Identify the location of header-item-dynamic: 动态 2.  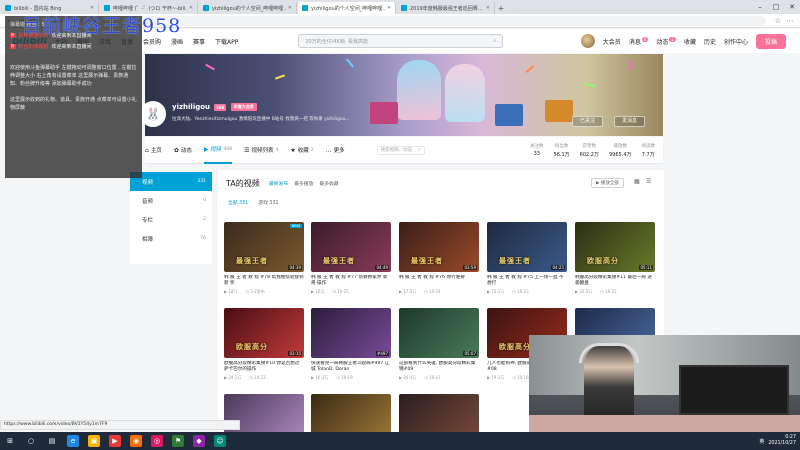
(666, 41).